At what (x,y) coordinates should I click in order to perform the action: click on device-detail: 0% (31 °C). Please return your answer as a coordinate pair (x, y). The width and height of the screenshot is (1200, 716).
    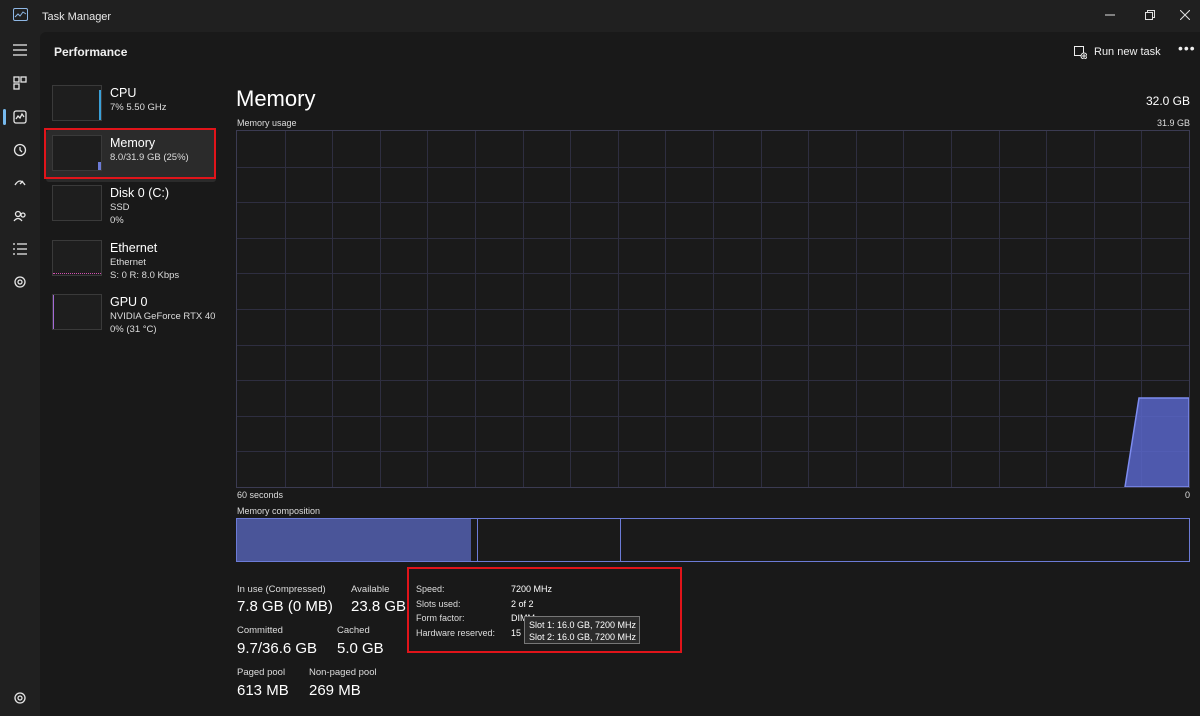
    Looking at the image, I should click on (133, 329).